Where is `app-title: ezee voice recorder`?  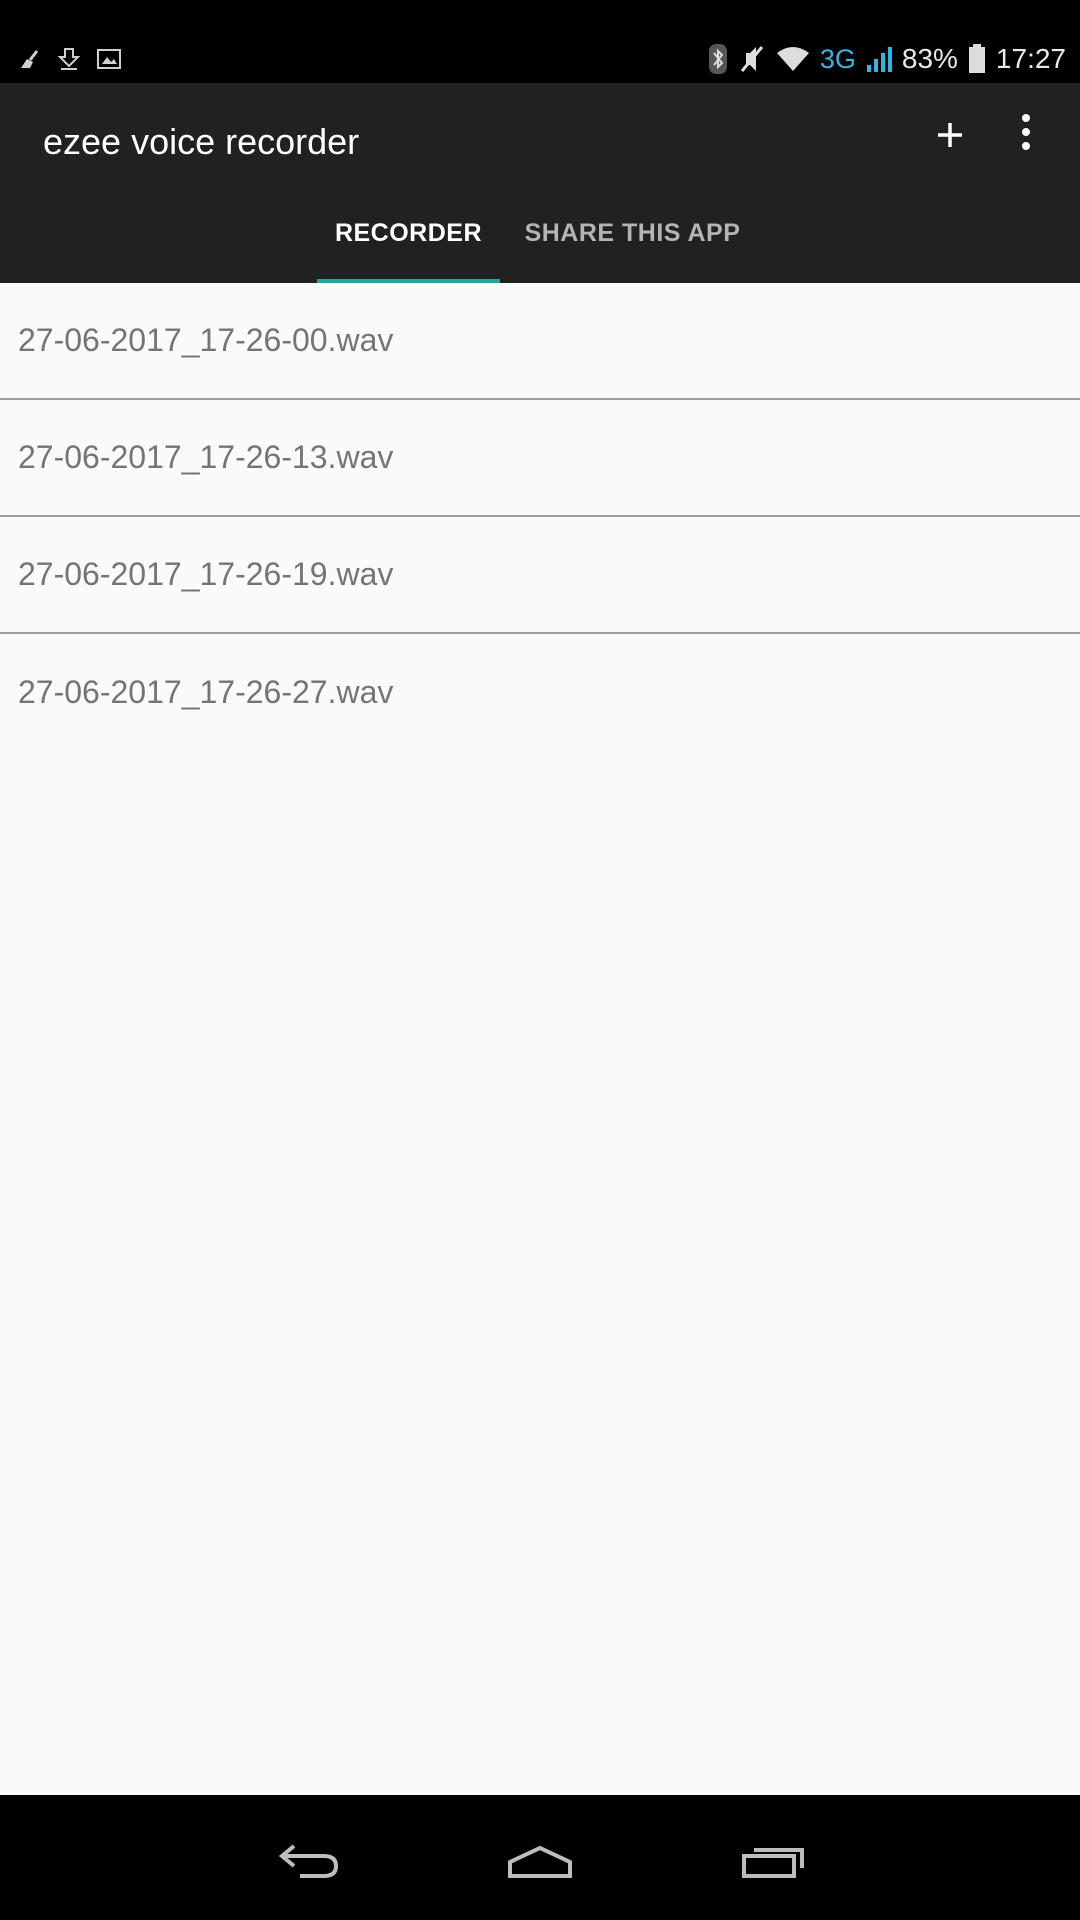 app-title: ezee voice recorder is located at coordinates (201, 141).